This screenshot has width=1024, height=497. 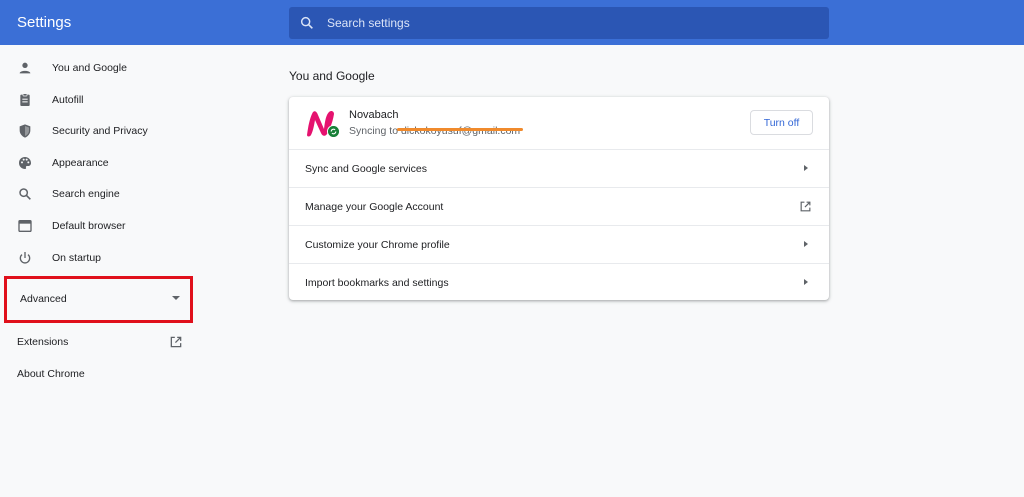 What do you see at coordinates (43, 299) in the screenshot?
I see `advanced-label: Advanced` at bounding box center [43, 299].